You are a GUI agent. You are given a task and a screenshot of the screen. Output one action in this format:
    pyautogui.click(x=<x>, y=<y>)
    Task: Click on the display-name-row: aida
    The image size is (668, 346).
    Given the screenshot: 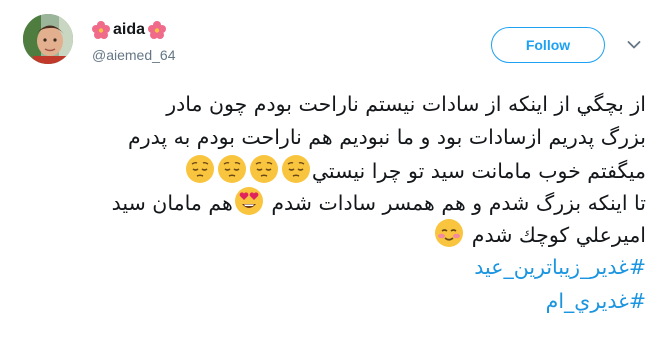 What is the action you would take?
    pyautogui.click(x=129, y=30)
    